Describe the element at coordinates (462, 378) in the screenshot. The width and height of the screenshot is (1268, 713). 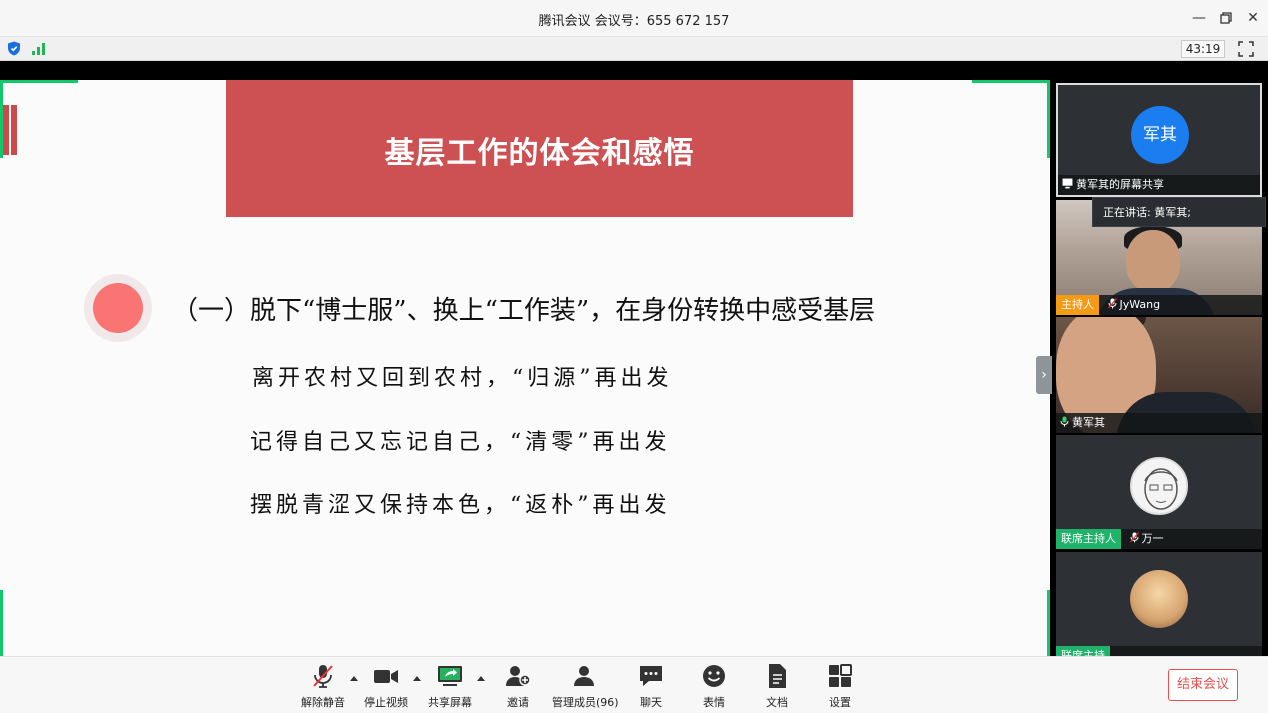
I see `slide-line: 离开农村又回到农村，“归源”再出发` at that location.